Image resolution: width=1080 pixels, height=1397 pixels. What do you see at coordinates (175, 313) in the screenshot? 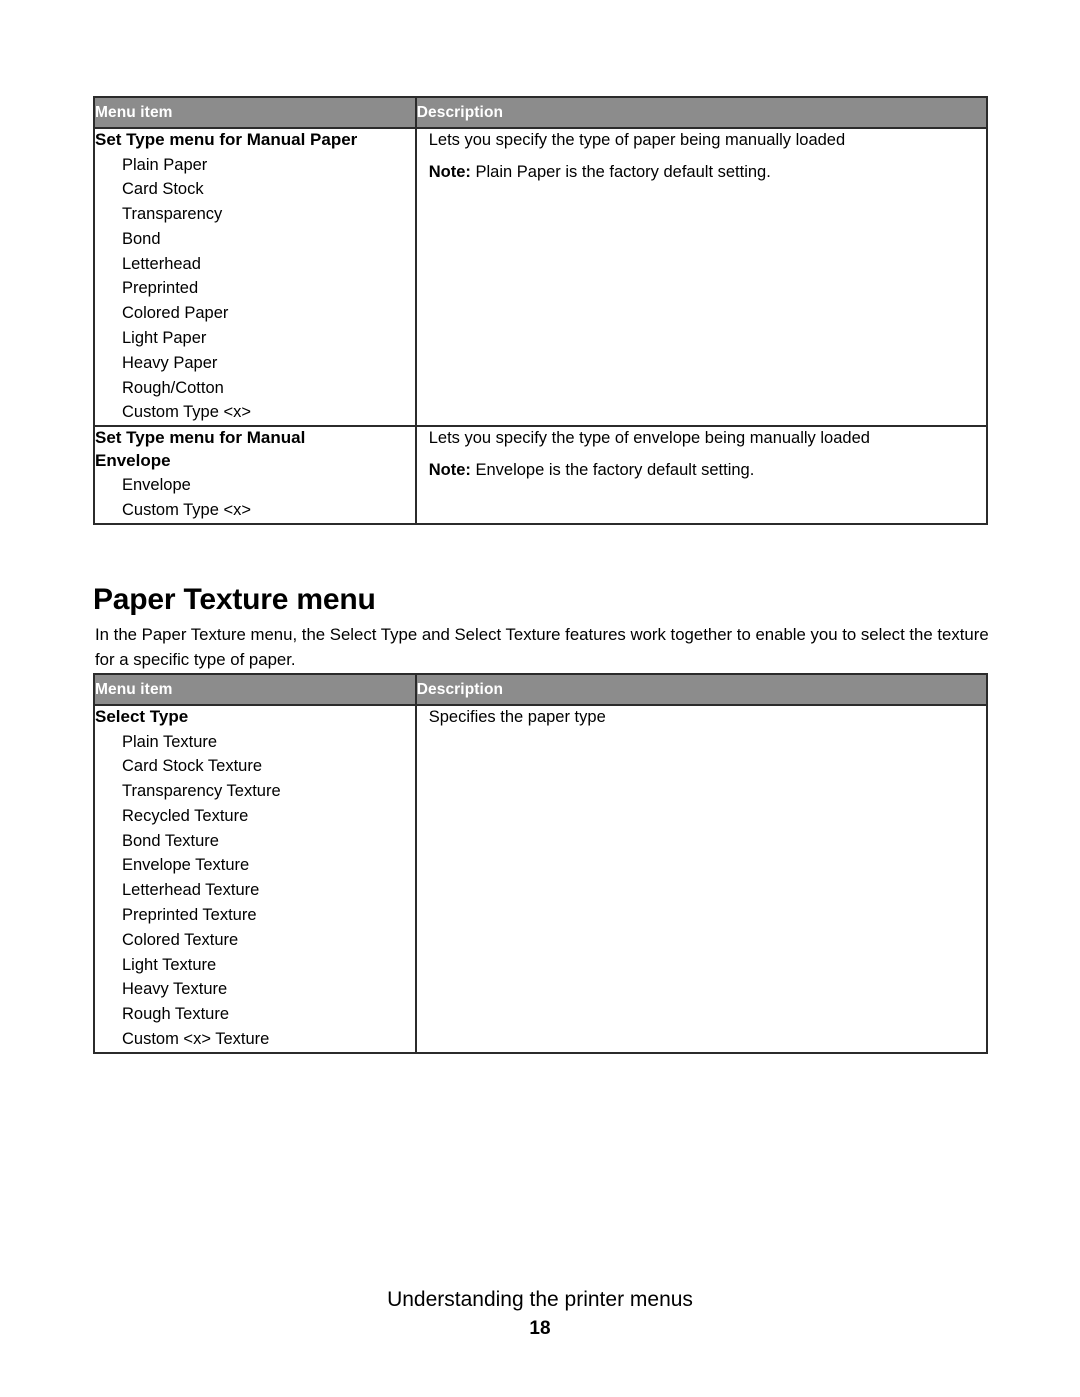
I see `list-item: Colored Paper` at bounding box center [175, 313].